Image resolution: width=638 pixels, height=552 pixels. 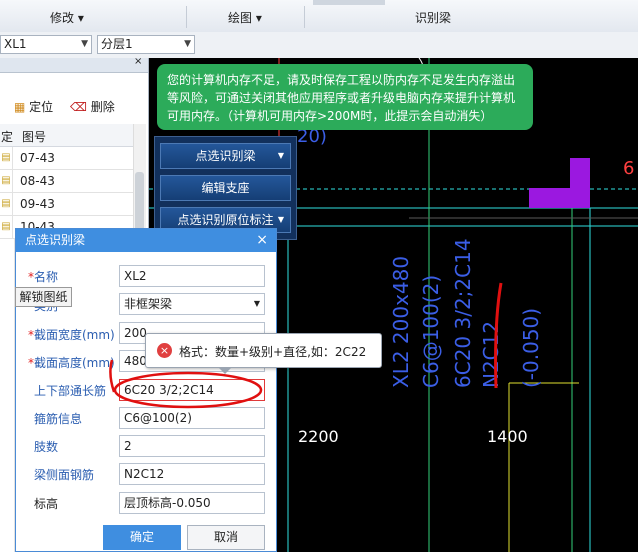 I want to click on category-select: 非框架梁 ▼, so click(x=192, y=304).